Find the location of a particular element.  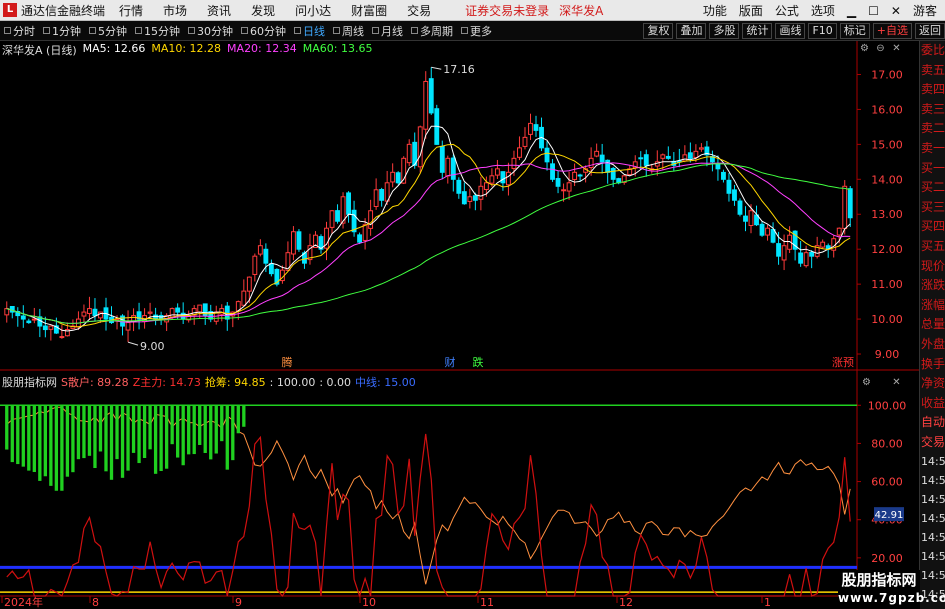

xaxis-label: 8 is located at coordinates (95, 602).